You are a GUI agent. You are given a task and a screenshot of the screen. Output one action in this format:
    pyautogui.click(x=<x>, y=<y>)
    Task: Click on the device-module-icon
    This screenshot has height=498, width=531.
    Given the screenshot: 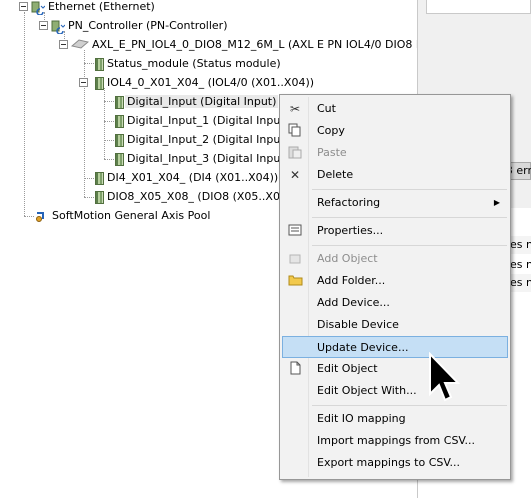 What is the action you would take?
    pyautogui.click(x=80, y=45)
    